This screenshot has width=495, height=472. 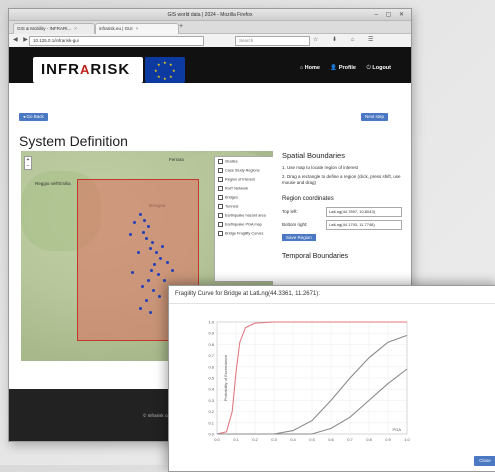 I want to click on tab-label: infrarisk.eu | GUI, so click(x=116, y=28).